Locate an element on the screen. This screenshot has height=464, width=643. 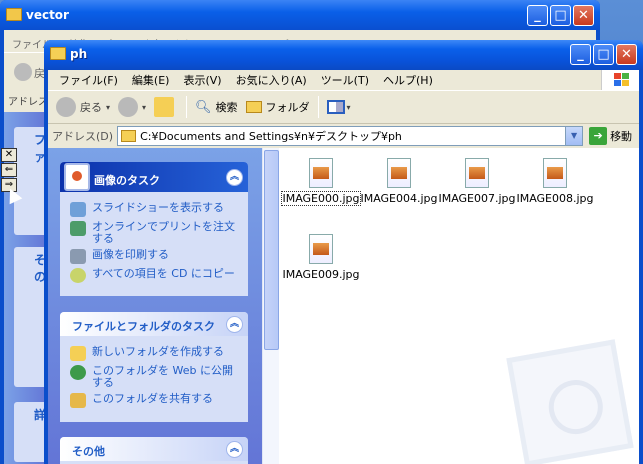
other-places-panel: その他 ︽ is located at coordinates (154, 450).